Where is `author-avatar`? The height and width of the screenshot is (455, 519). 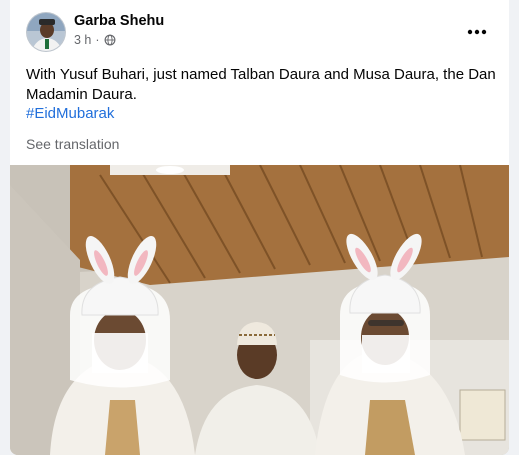
author-avatar is located at coordinates (46, 32).